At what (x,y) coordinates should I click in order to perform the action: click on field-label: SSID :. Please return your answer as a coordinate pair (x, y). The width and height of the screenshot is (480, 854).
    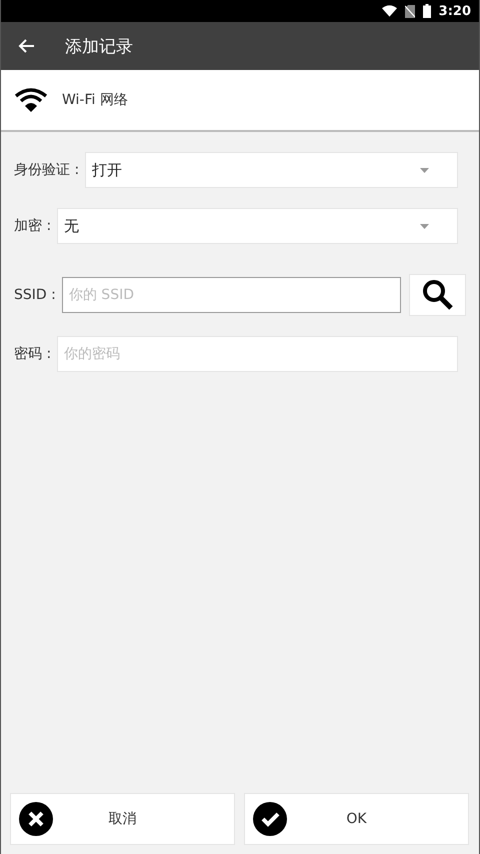
    Looking at the image, I should click on (35, 295).